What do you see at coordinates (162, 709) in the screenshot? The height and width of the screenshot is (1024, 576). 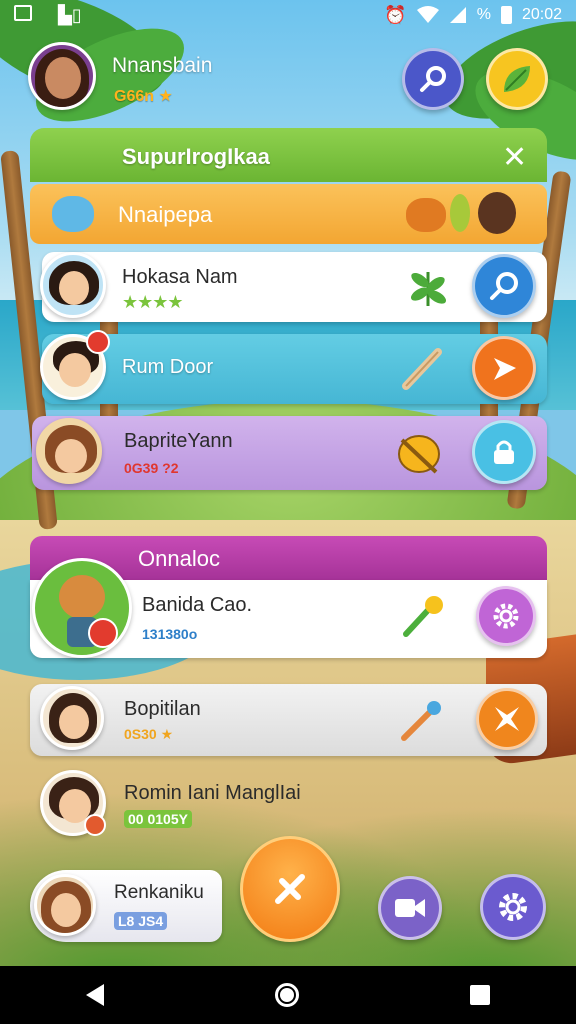 I see `online-name: Bopitilan` at bounding box center [162, 709].